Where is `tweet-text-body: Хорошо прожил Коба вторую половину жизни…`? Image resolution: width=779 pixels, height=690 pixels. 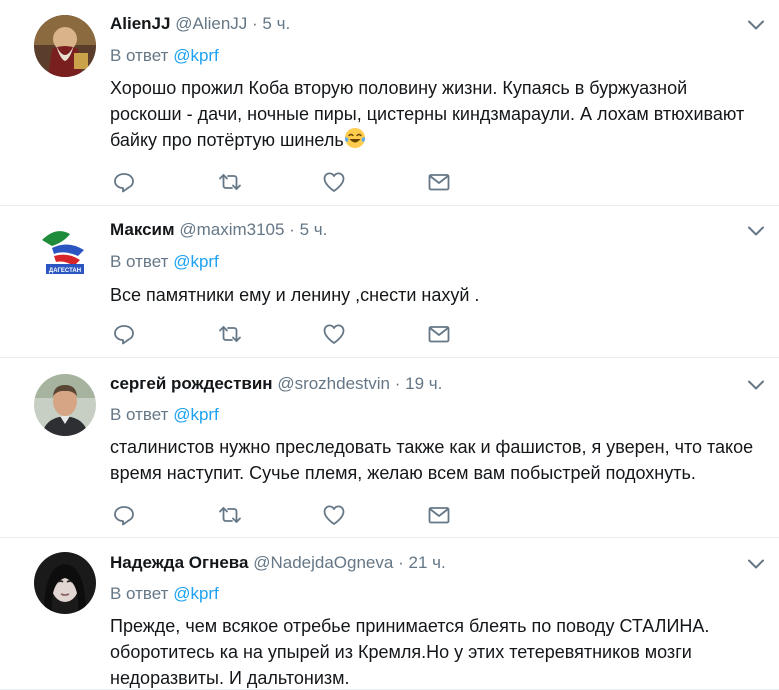
tweet-text-body: Хорошо прожил Коба вторую половину жизни… is located at coordinates (427, 114).